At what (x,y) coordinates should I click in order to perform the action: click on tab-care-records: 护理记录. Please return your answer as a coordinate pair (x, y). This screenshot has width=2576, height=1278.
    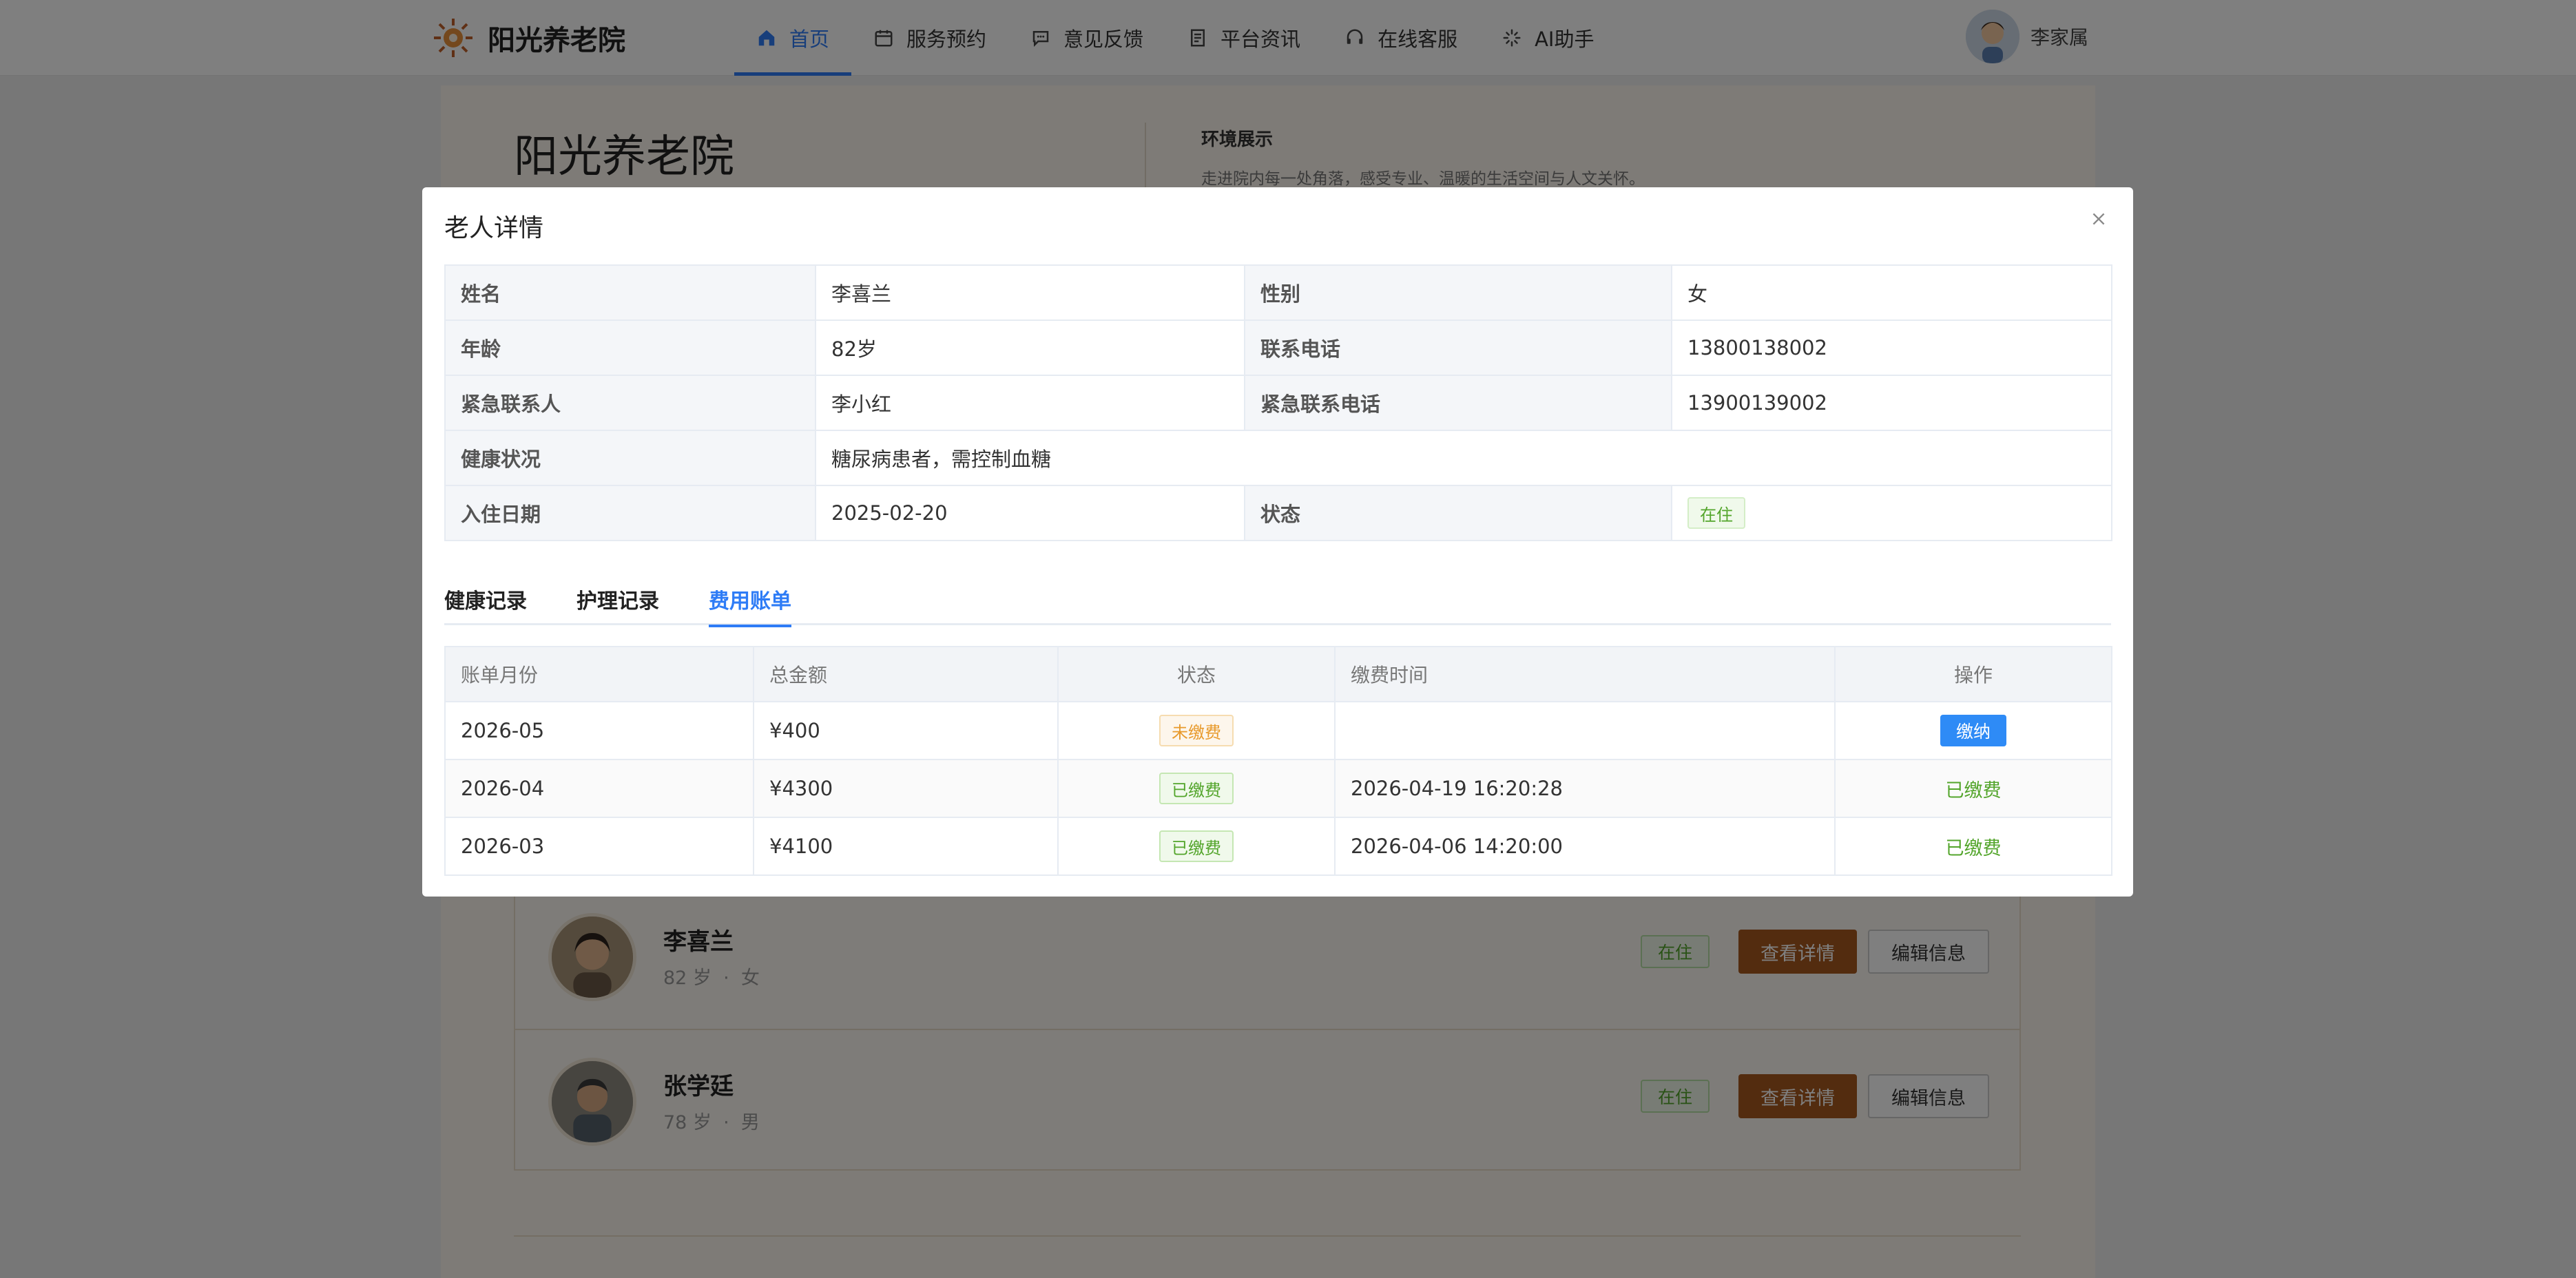
    Looking at the image, I should click on (618, 604).